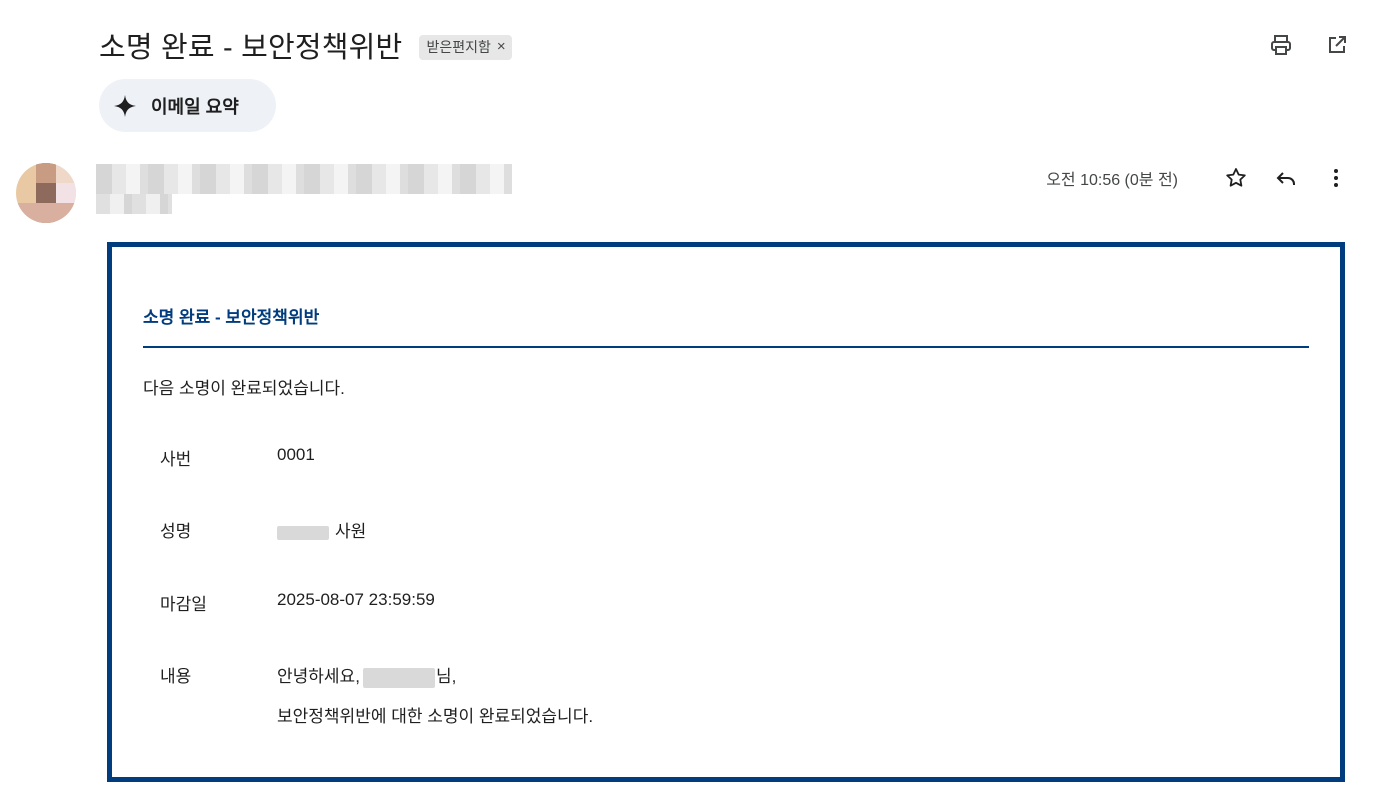  I want to click on star-button, so click(1236, 178).